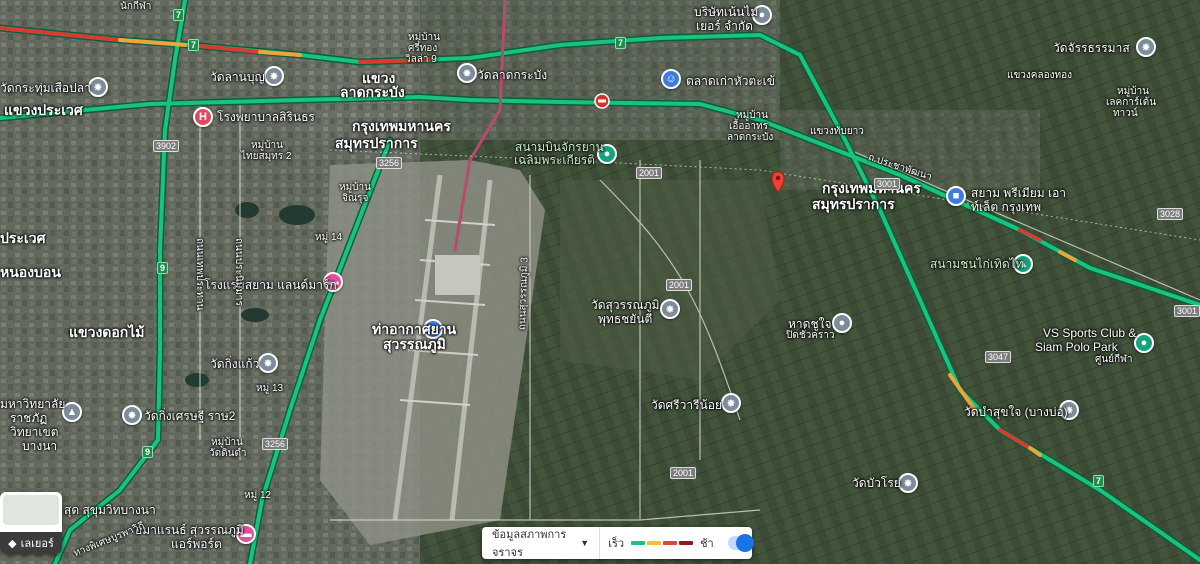 The height and width of the screenshot is (564, 1200). I want to click on shopping-cart-pin-icon: ☺, so click(671, 79).